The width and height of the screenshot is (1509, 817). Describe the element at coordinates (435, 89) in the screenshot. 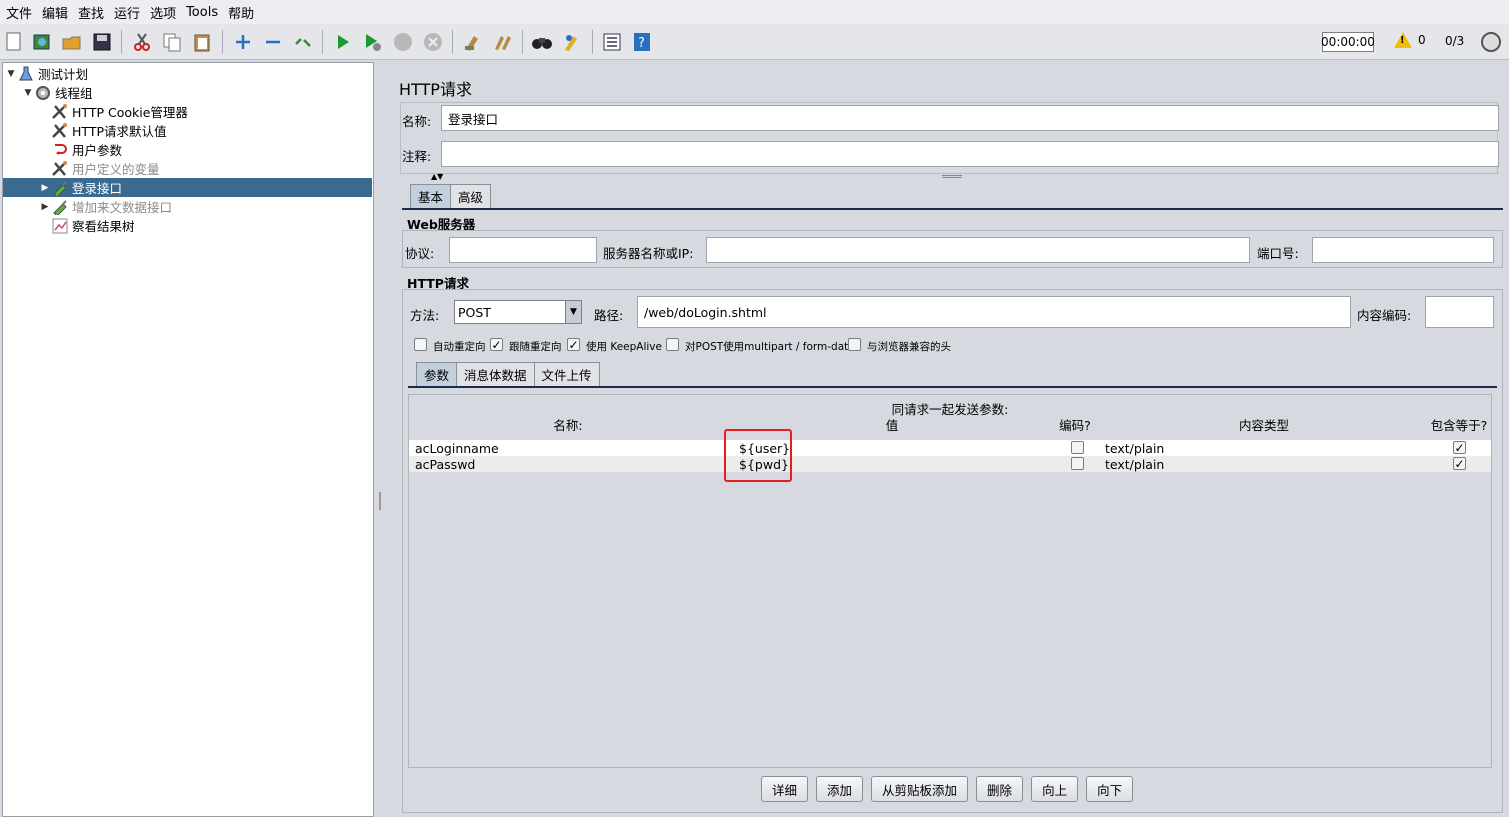

I see `panel-title: HTTP请求` at that location.